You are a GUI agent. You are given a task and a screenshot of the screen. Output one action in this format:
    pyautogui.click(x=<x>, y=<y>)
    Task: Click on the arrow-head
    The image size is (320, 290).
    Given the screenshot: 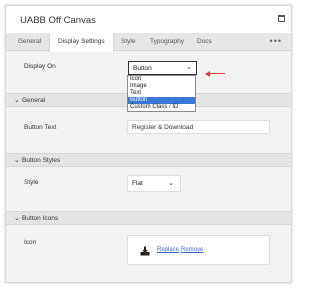 What is the action you would take?
    pyautogui.click(x=207, y=74)
    